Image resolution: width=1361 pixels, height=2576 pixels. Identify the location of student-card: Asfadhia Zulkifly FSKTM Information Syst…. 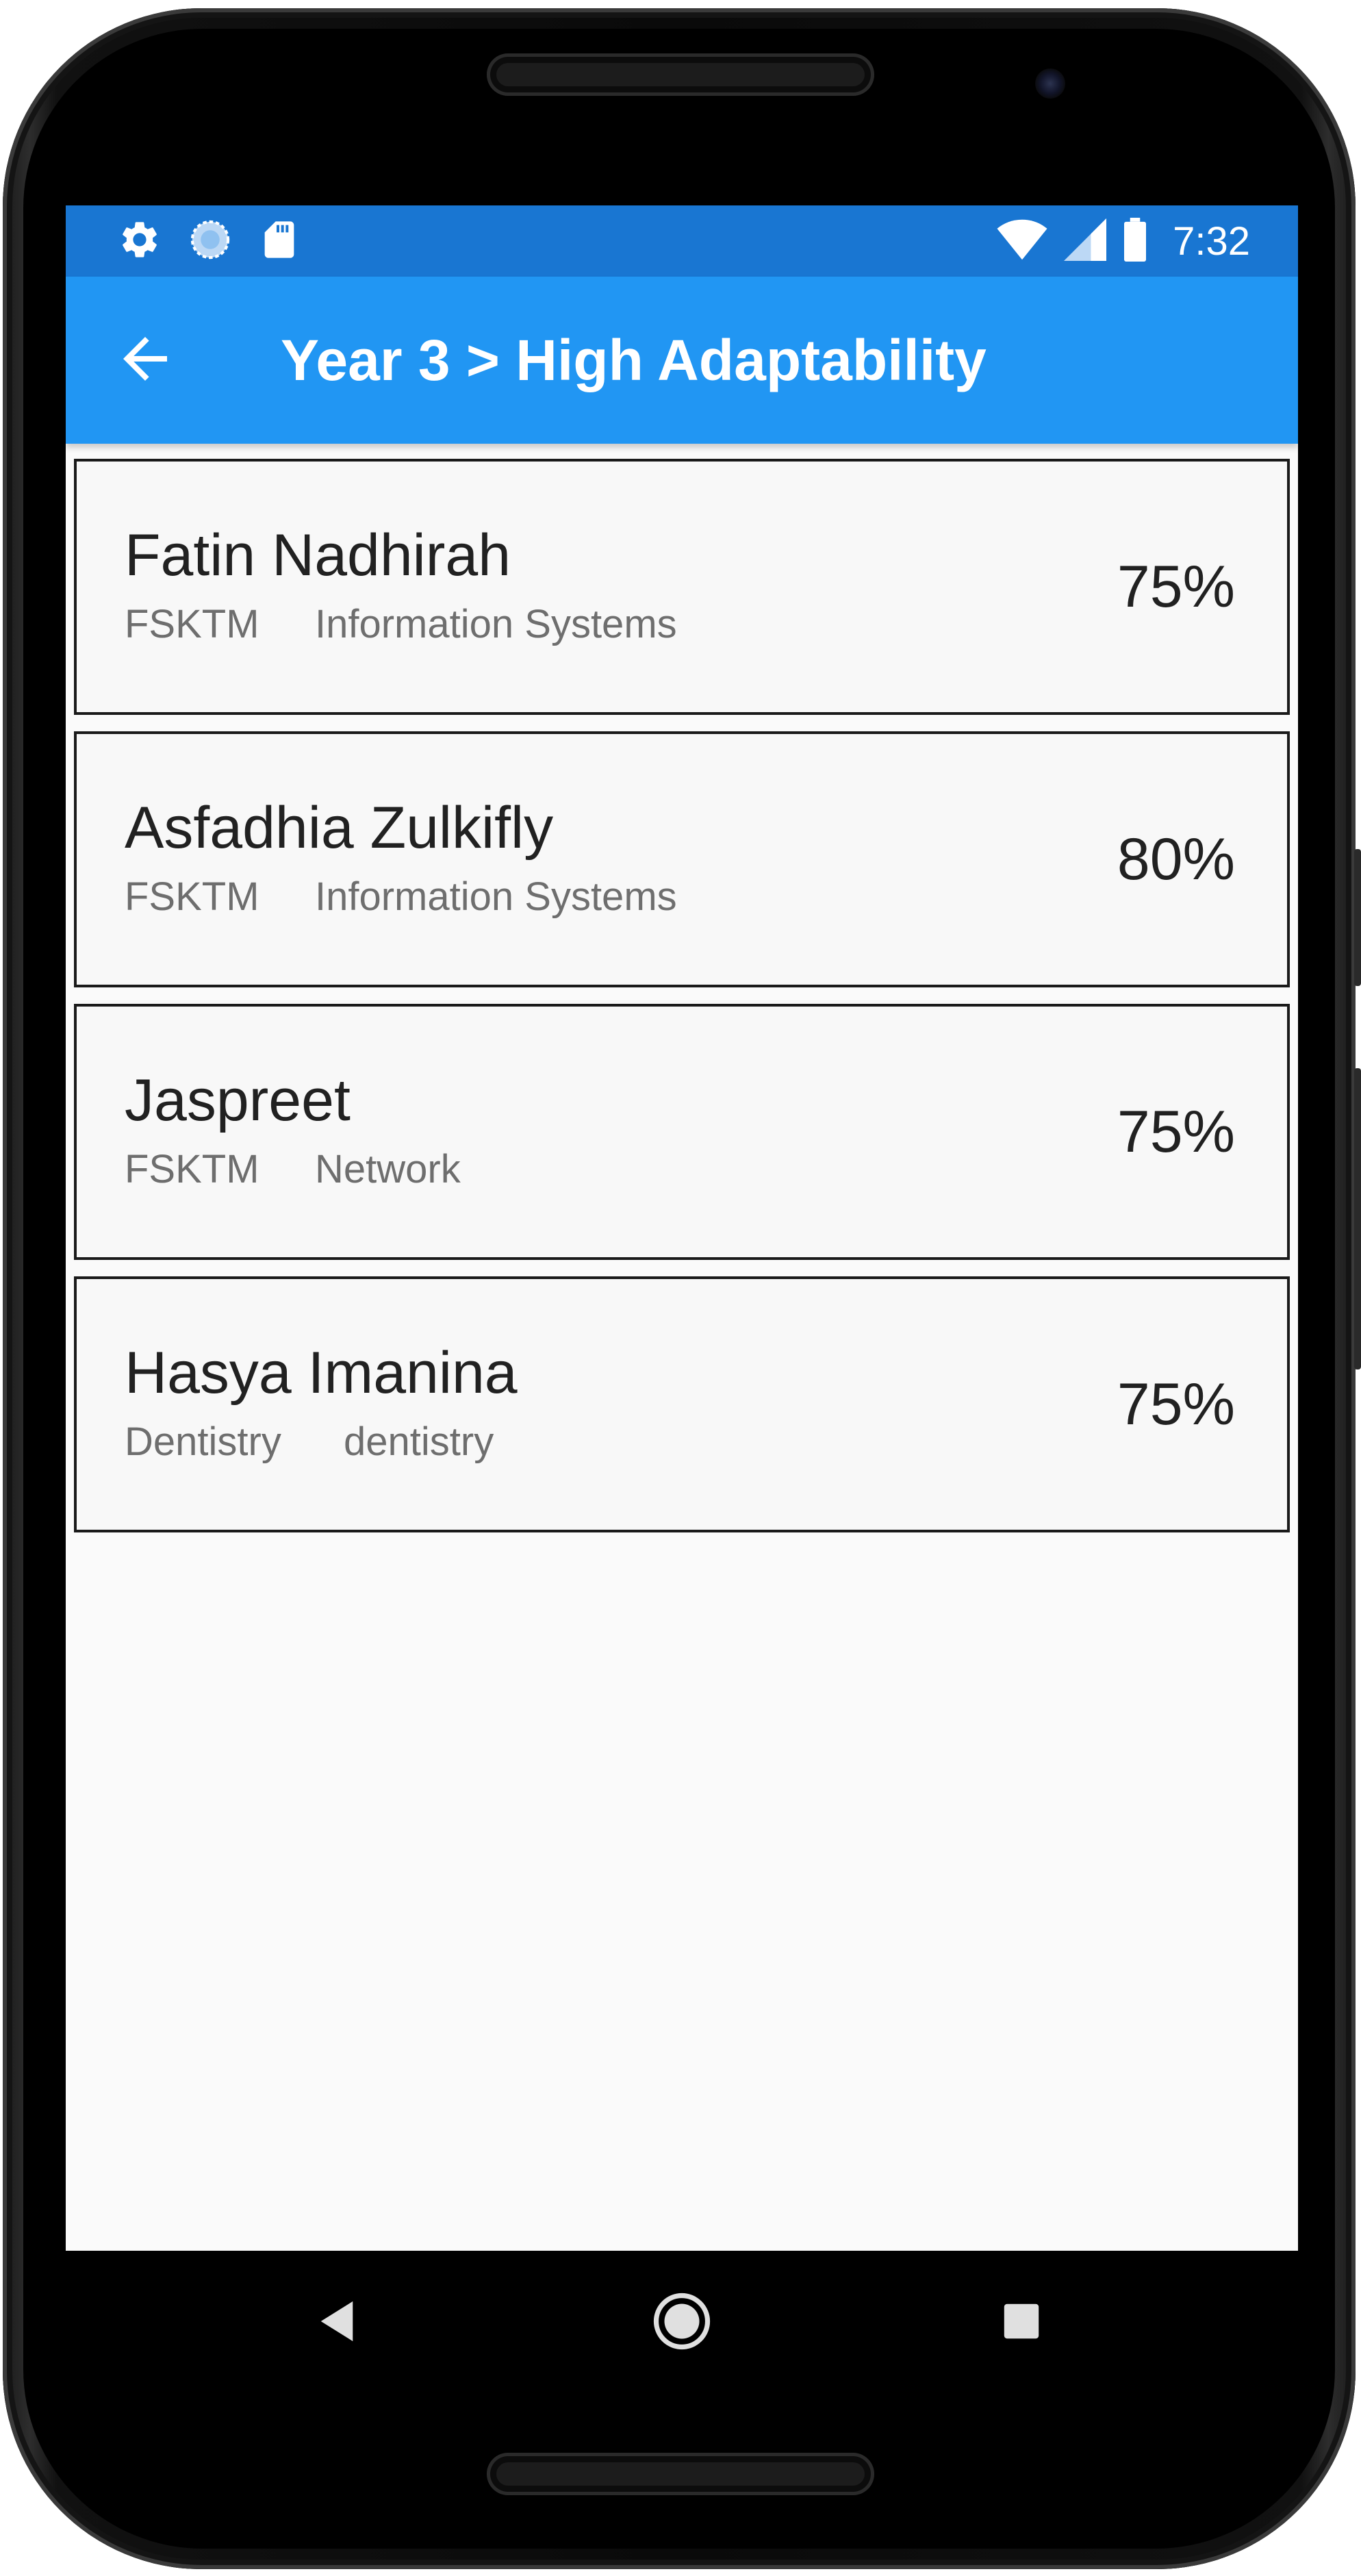
(682, 859).